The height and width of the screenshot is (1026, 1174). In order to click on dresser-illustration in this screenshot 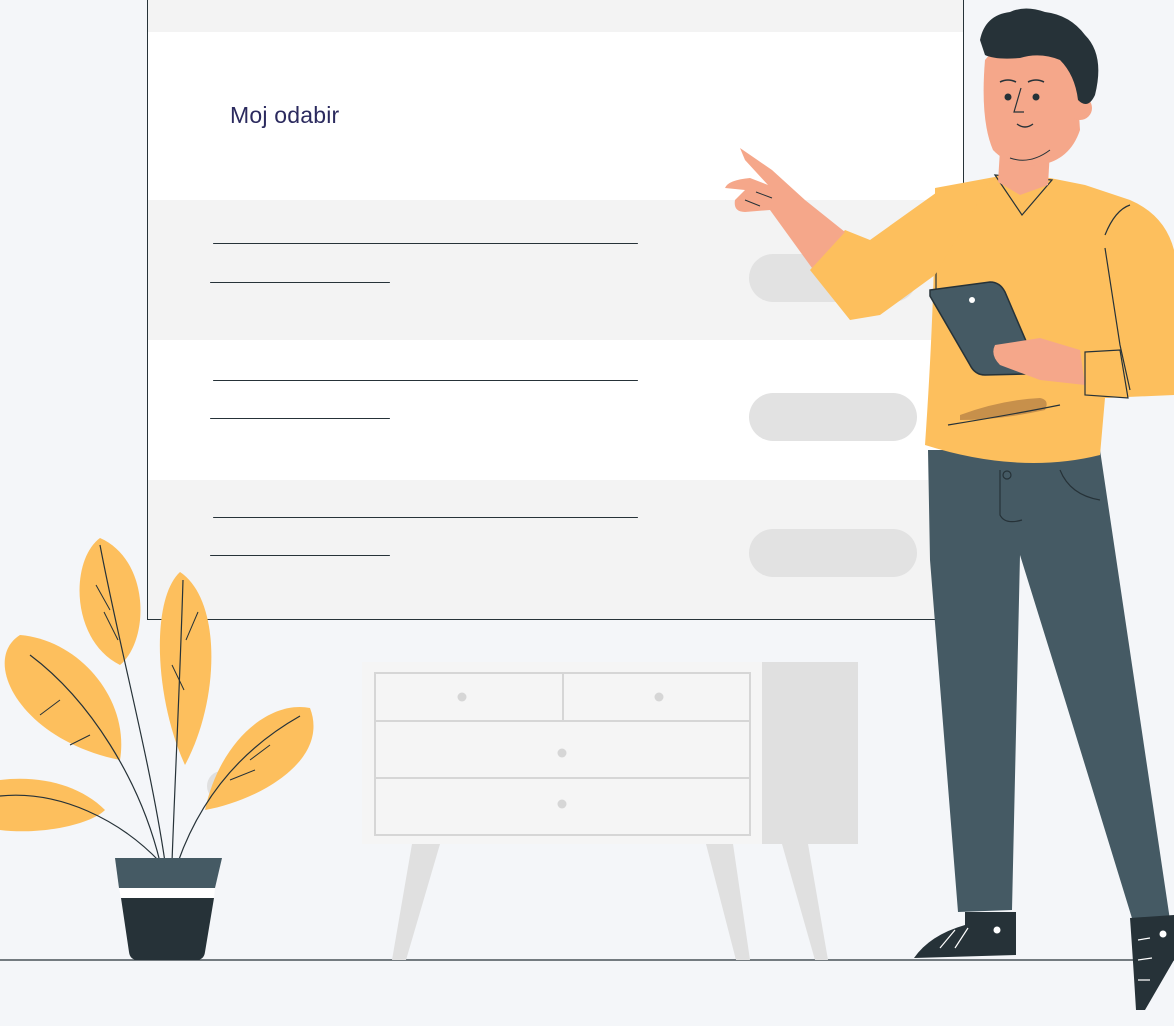, I will do `click(610, 811)`.